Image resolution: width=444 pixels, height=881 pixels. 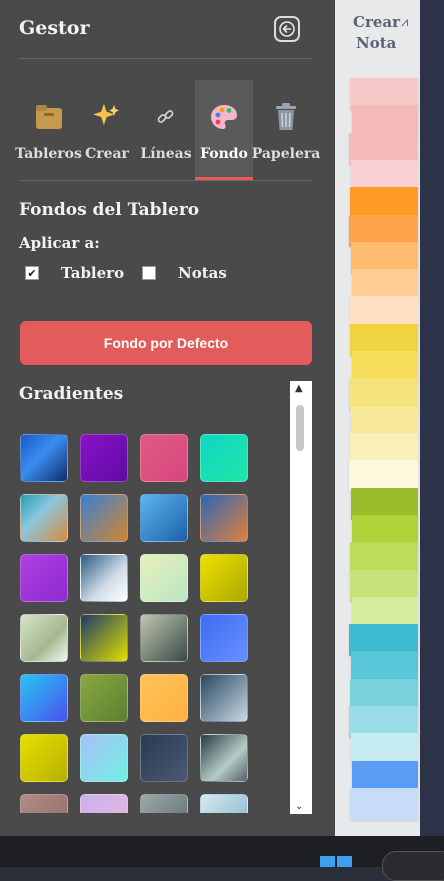 I want to click on tab-label: Crear, so click(x=107, y=154).